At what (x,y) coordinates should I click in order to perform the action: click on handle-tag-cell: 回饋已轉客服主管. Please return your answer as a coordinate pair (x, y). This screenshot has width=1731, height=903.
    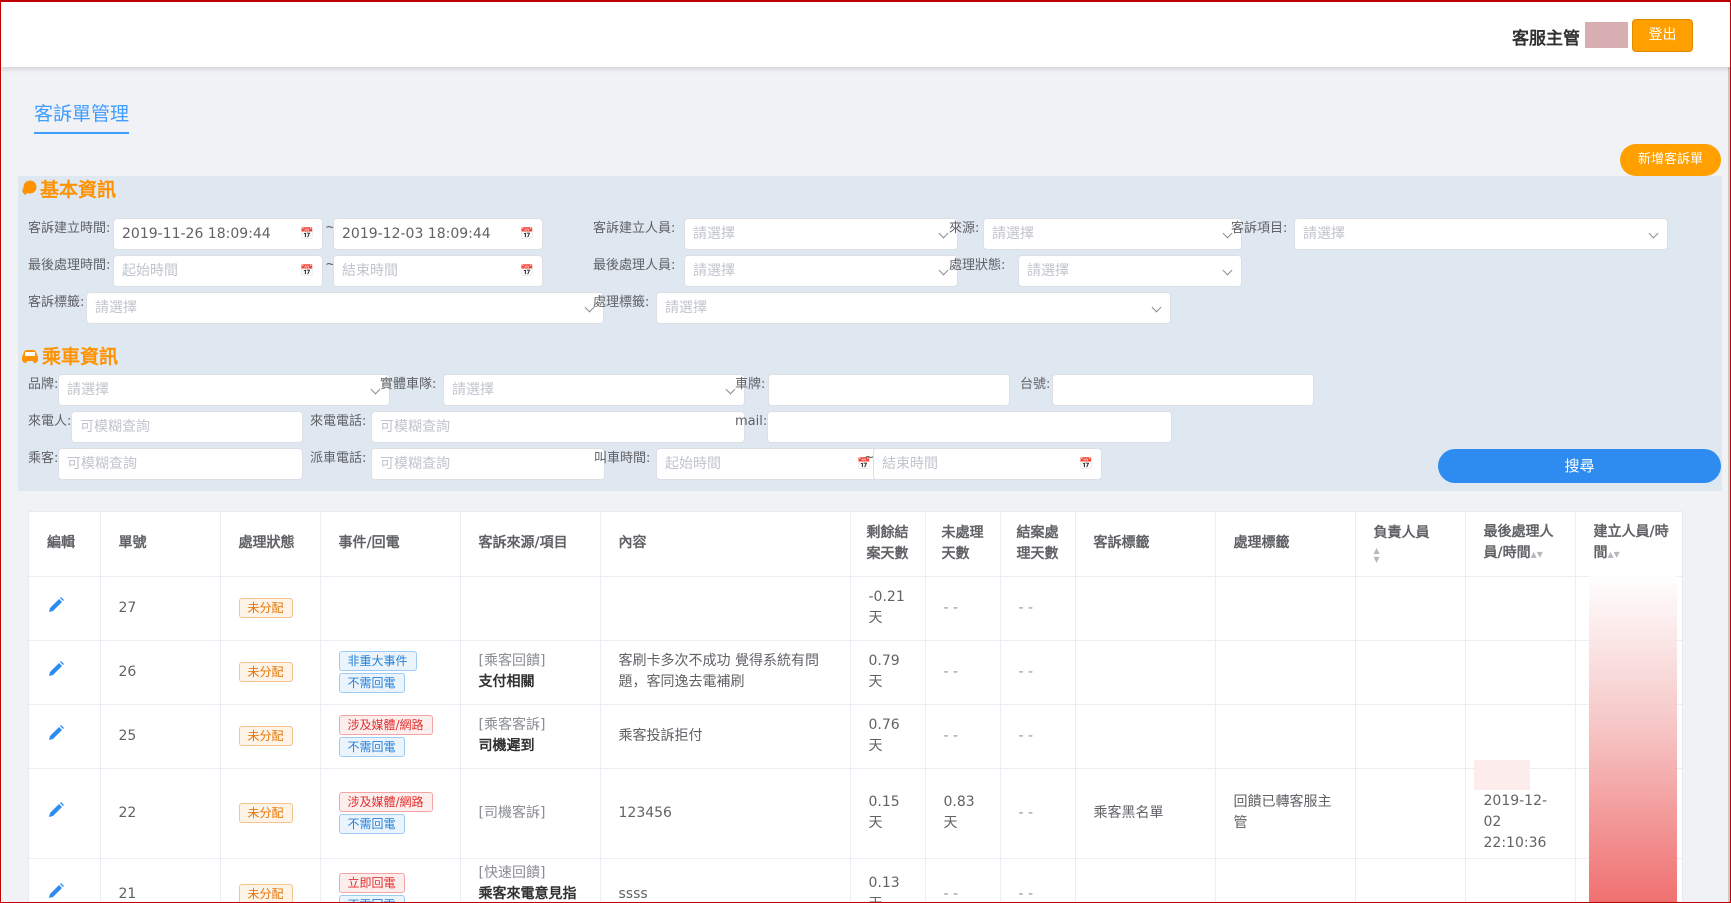
    Looking at the image, I should click on (1285, 813).